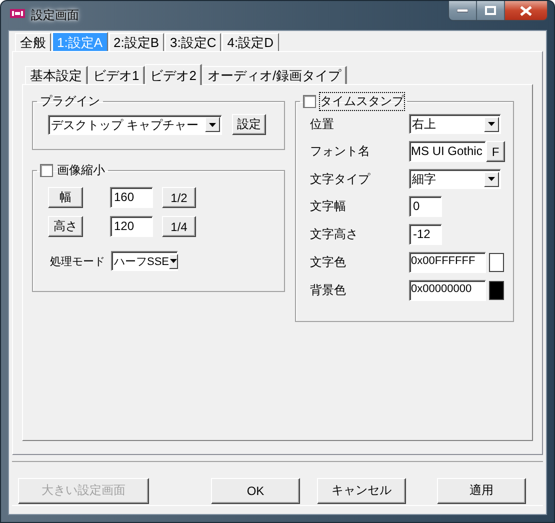 The image size is (555, 523). Describe the element at coordinates (328, 290) in the screenshot. I see `field-label: 背景色` at that location.